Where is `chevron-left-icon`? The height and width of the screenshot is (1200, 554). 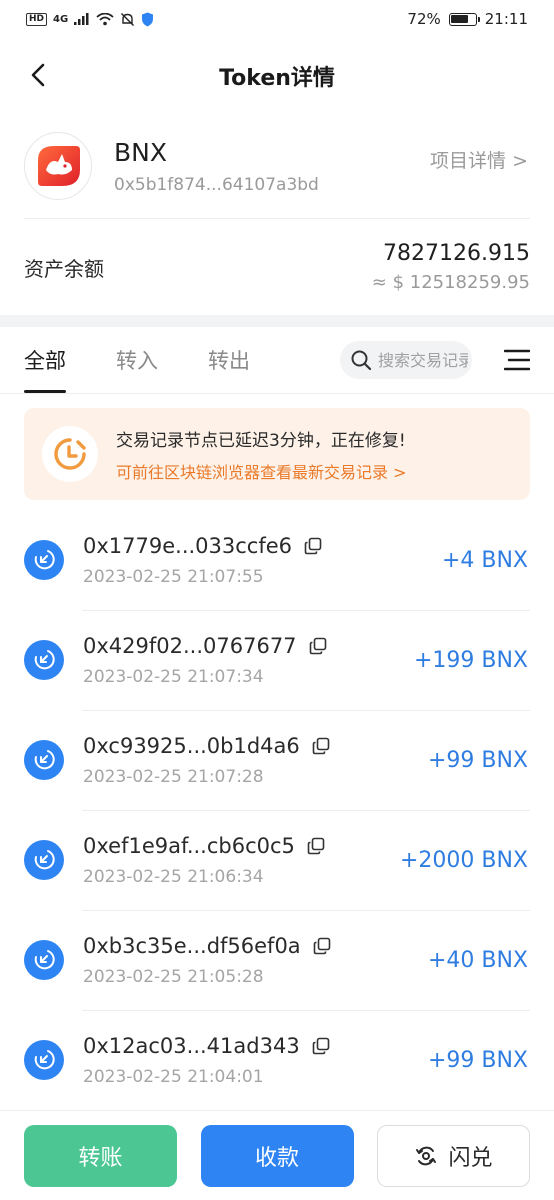 chevron-left-icon is located at coordinates (39, 75).